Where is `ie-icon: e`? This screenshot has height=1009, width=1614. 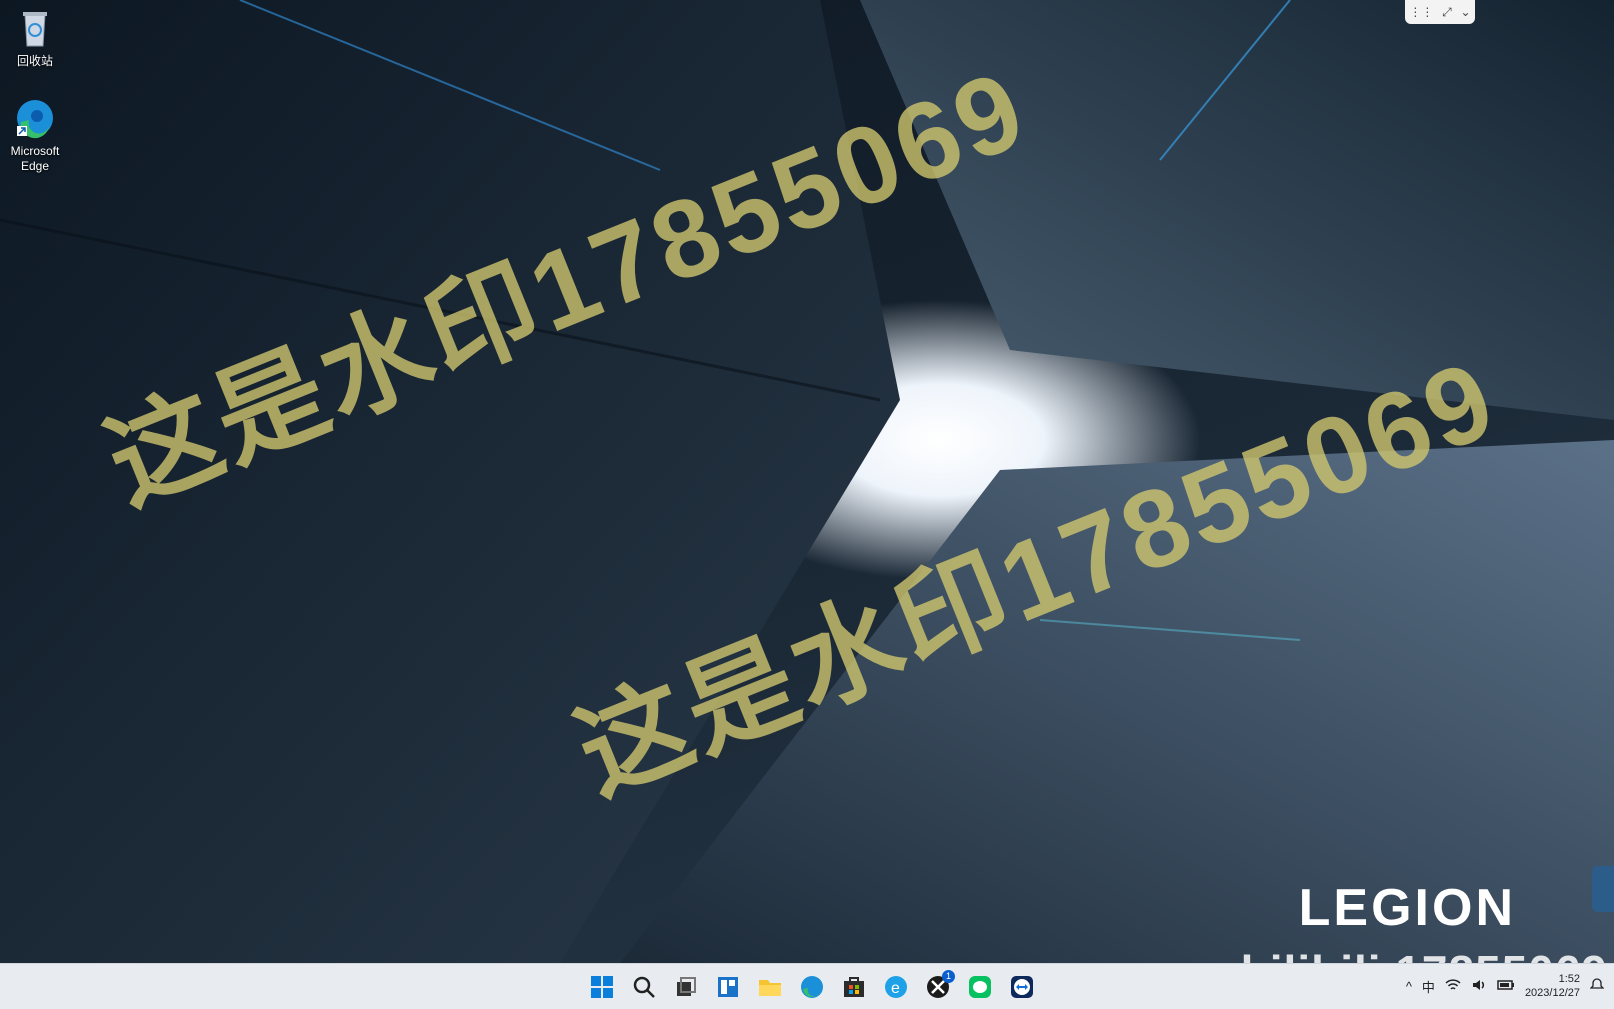
ie-icon: e is located at coordinates (896, 987).